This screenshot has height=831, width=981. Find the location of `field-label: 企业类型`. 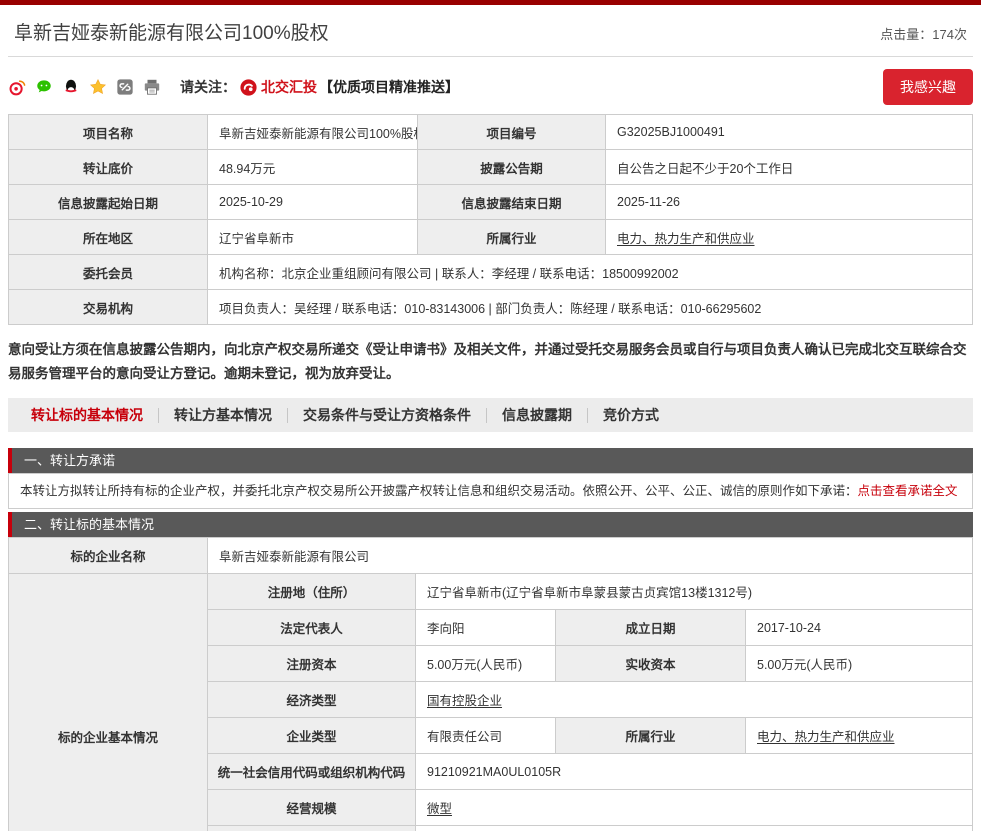

field-label: 企业类型 is located at coordinates (311, 736).